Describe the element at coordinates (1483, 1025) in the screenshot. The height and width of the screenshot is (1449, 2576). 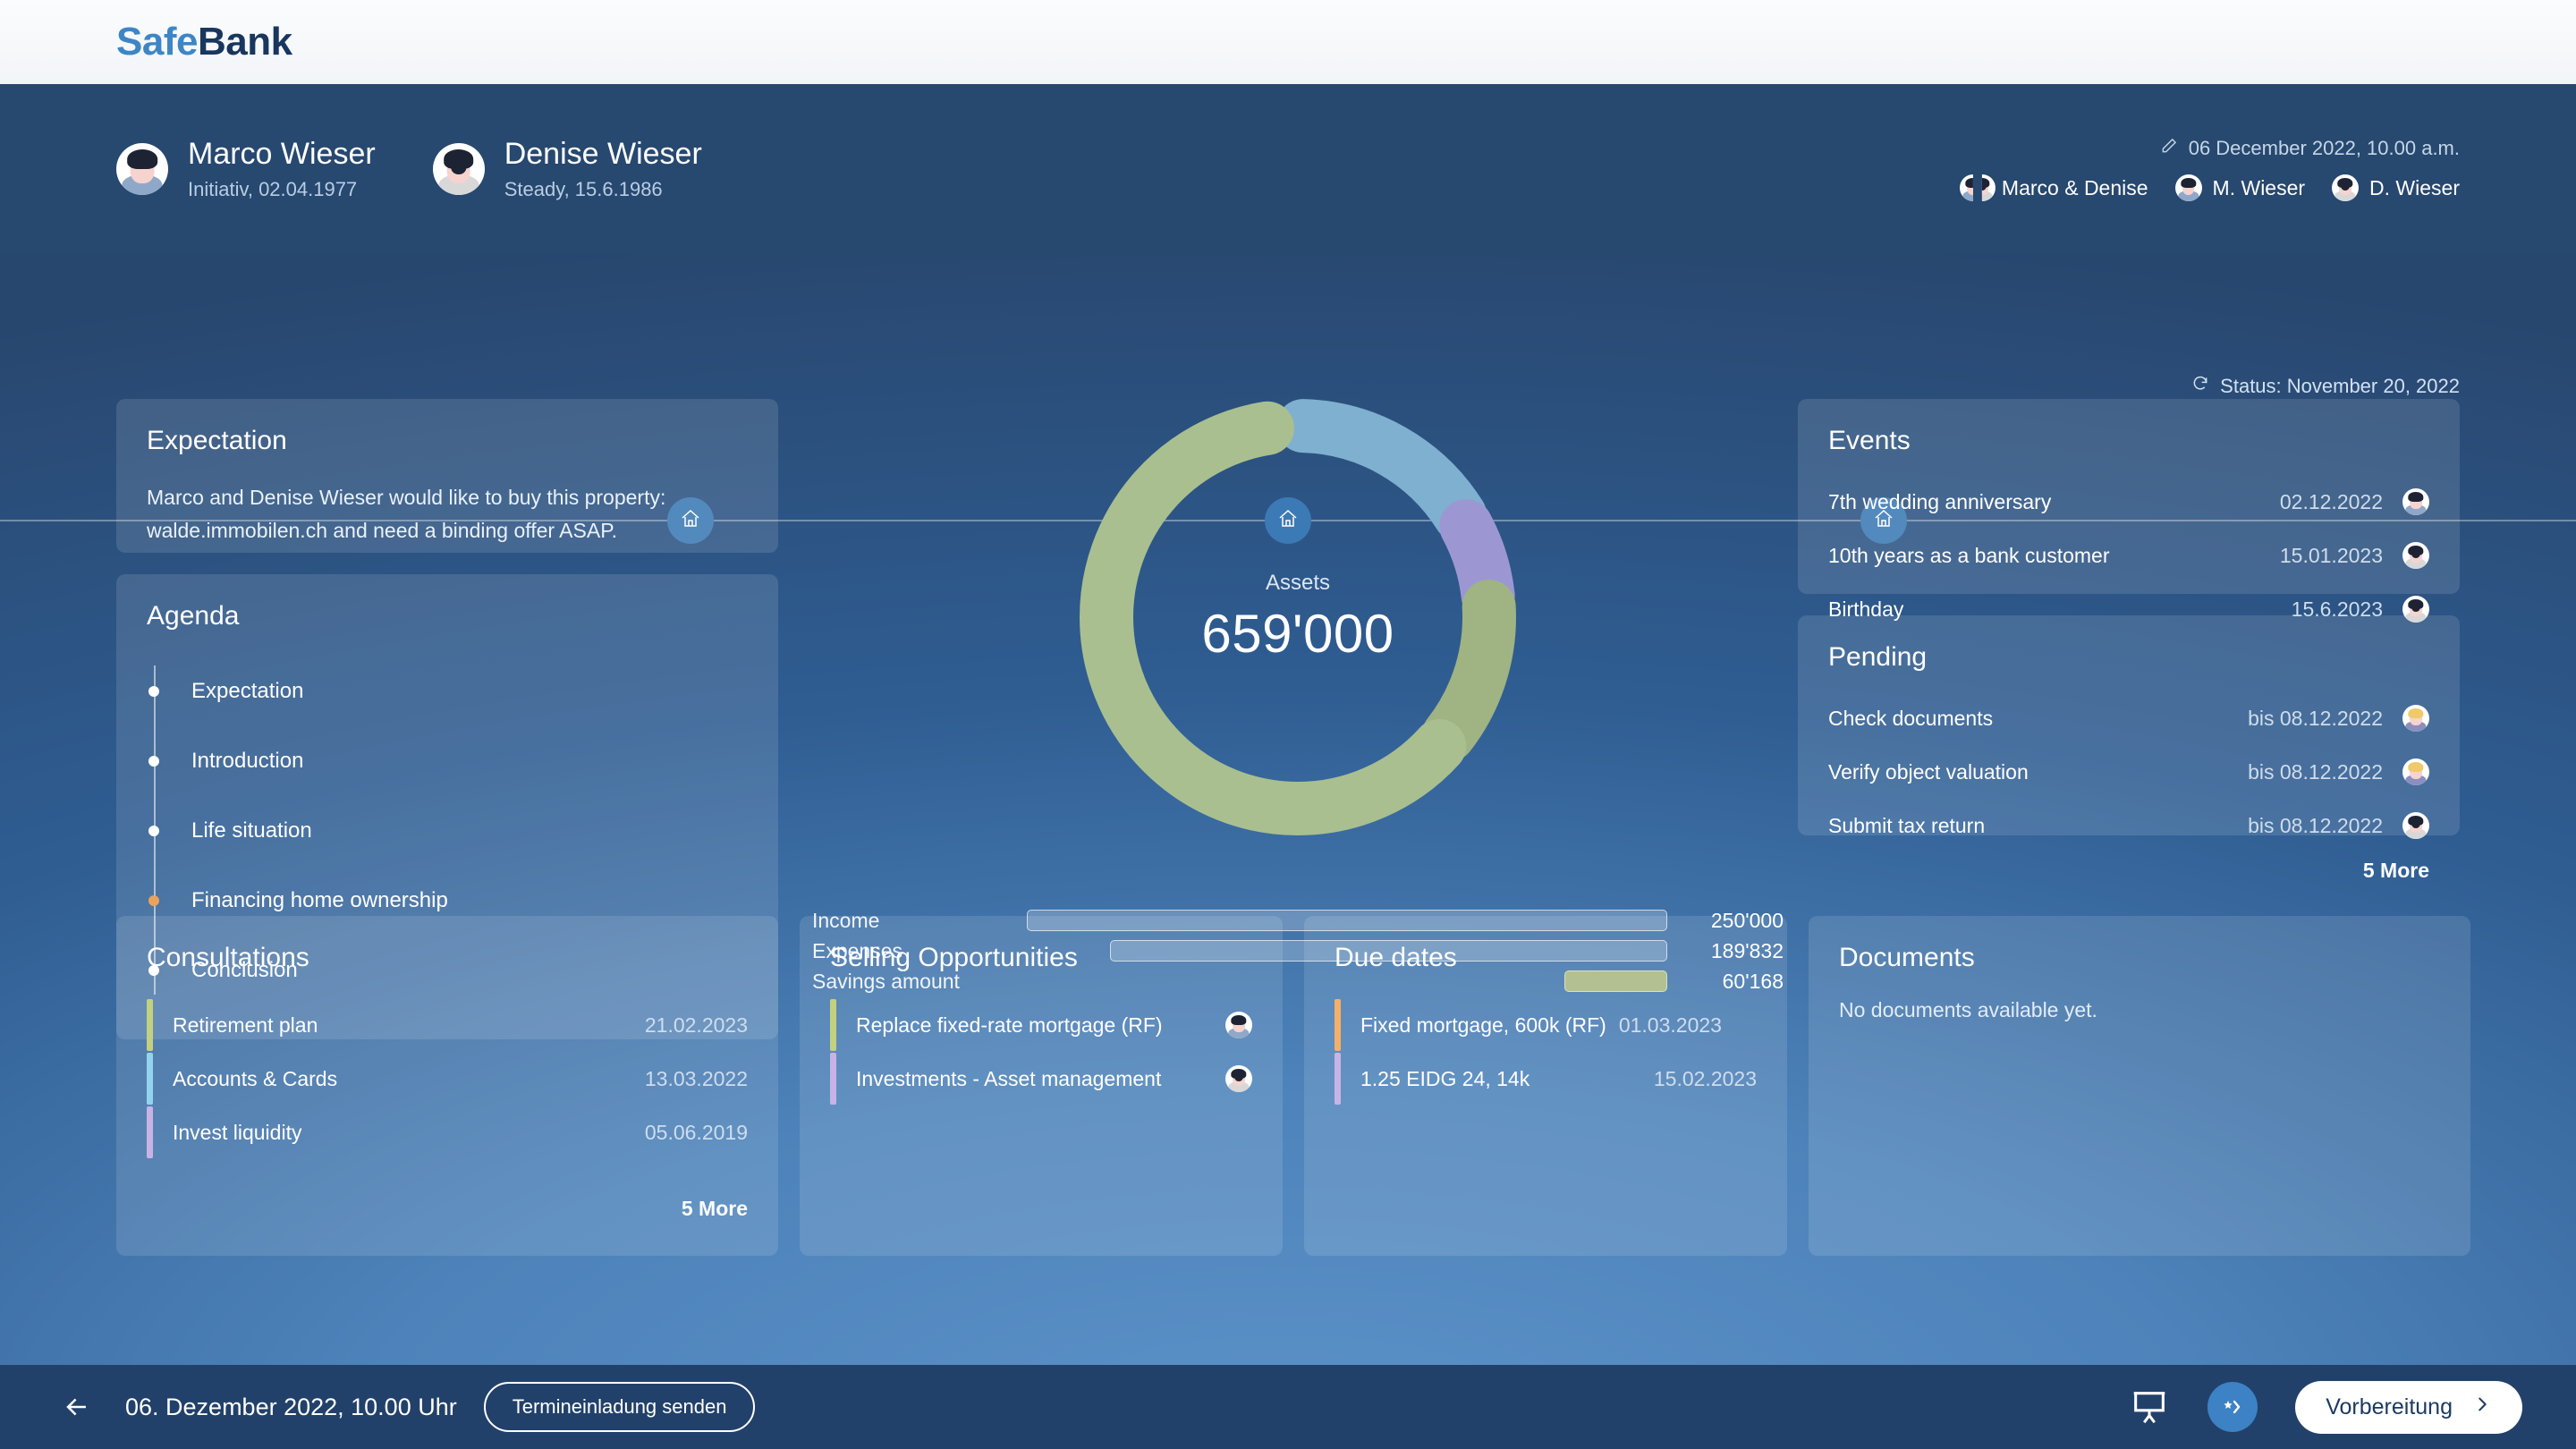
I see `due-date-title: Fixed mortgage, 600k (RF)` at that location.